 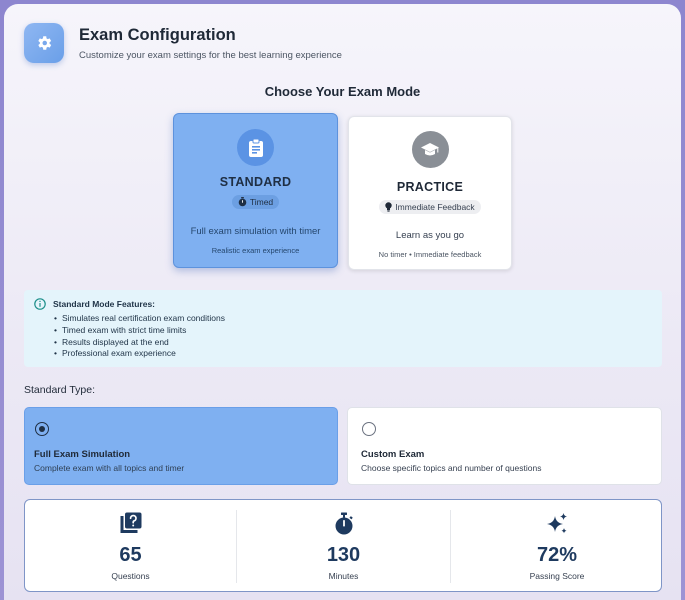 I want to click on mode-name-standard: STANDARD, so click(x=255, y=182).